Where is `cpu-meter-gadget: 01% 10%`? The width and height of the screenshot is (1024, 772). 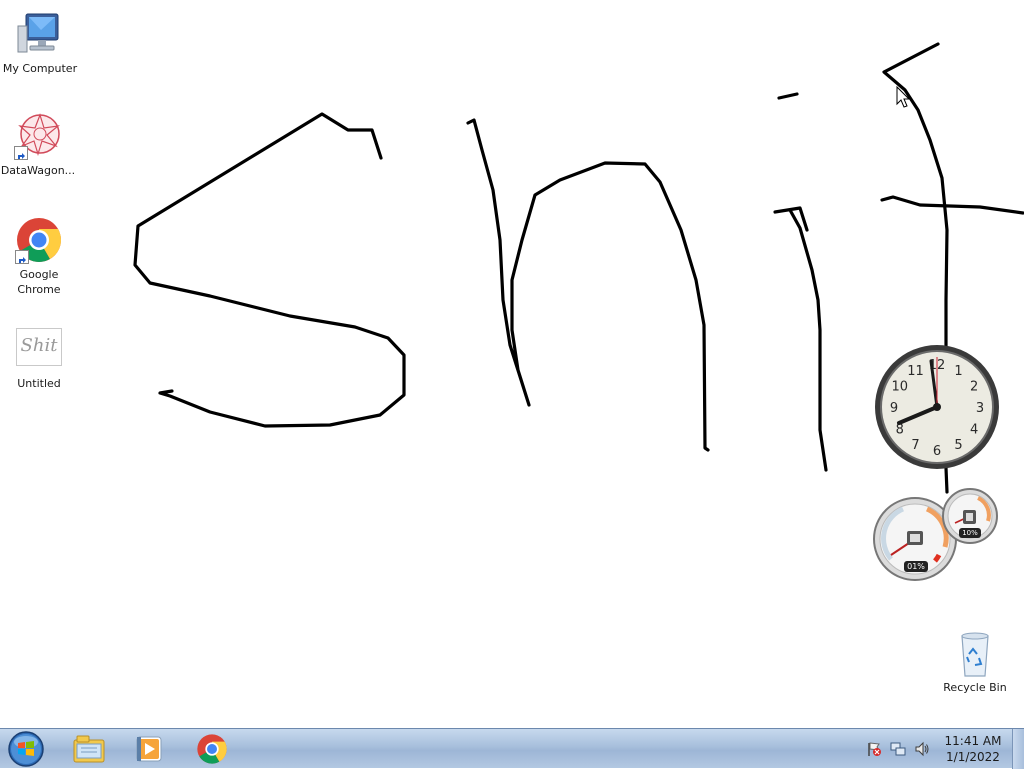 cpu-meter-gadget: 01% 10% is located at coordinates (938, 533).